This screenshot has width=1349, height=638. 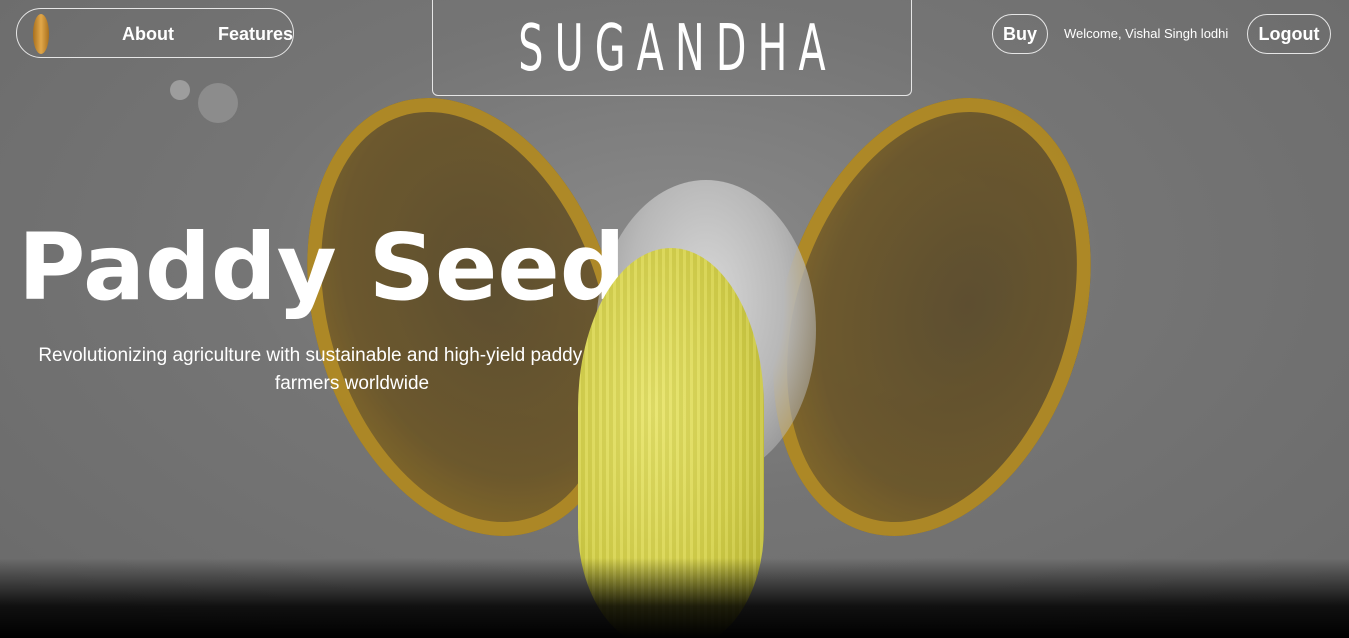 What do you see at coordinates (1020, 34) in the screenshot?
I see `buy-button: Buy` at bounding box center [1020, 34].